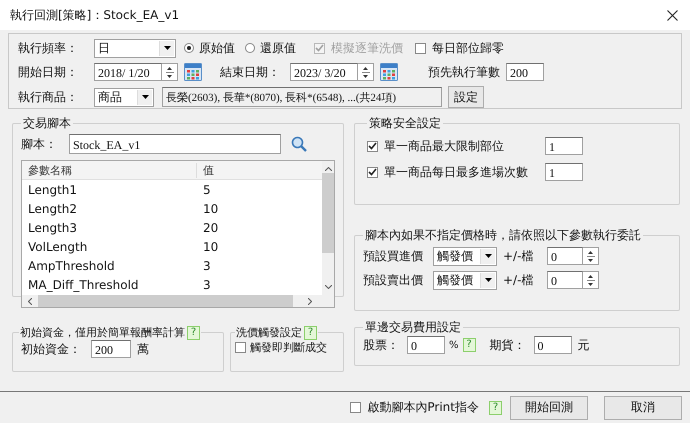 The height and width of the screenshot is (423, 690). Describe the element at coordinates (643, 408) in the screenshot. I see `dialog-button: 取消` at that location.